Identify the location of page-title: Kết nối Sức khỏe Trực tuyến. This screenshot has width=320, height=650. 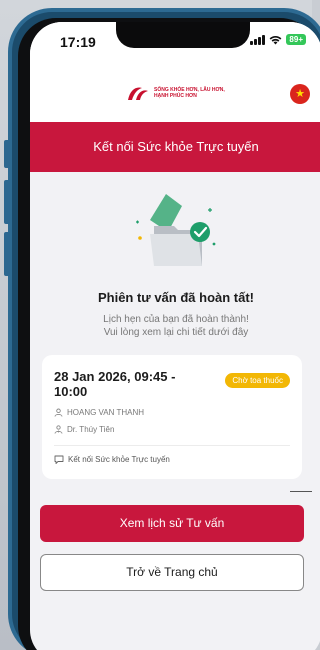
(176, 146).